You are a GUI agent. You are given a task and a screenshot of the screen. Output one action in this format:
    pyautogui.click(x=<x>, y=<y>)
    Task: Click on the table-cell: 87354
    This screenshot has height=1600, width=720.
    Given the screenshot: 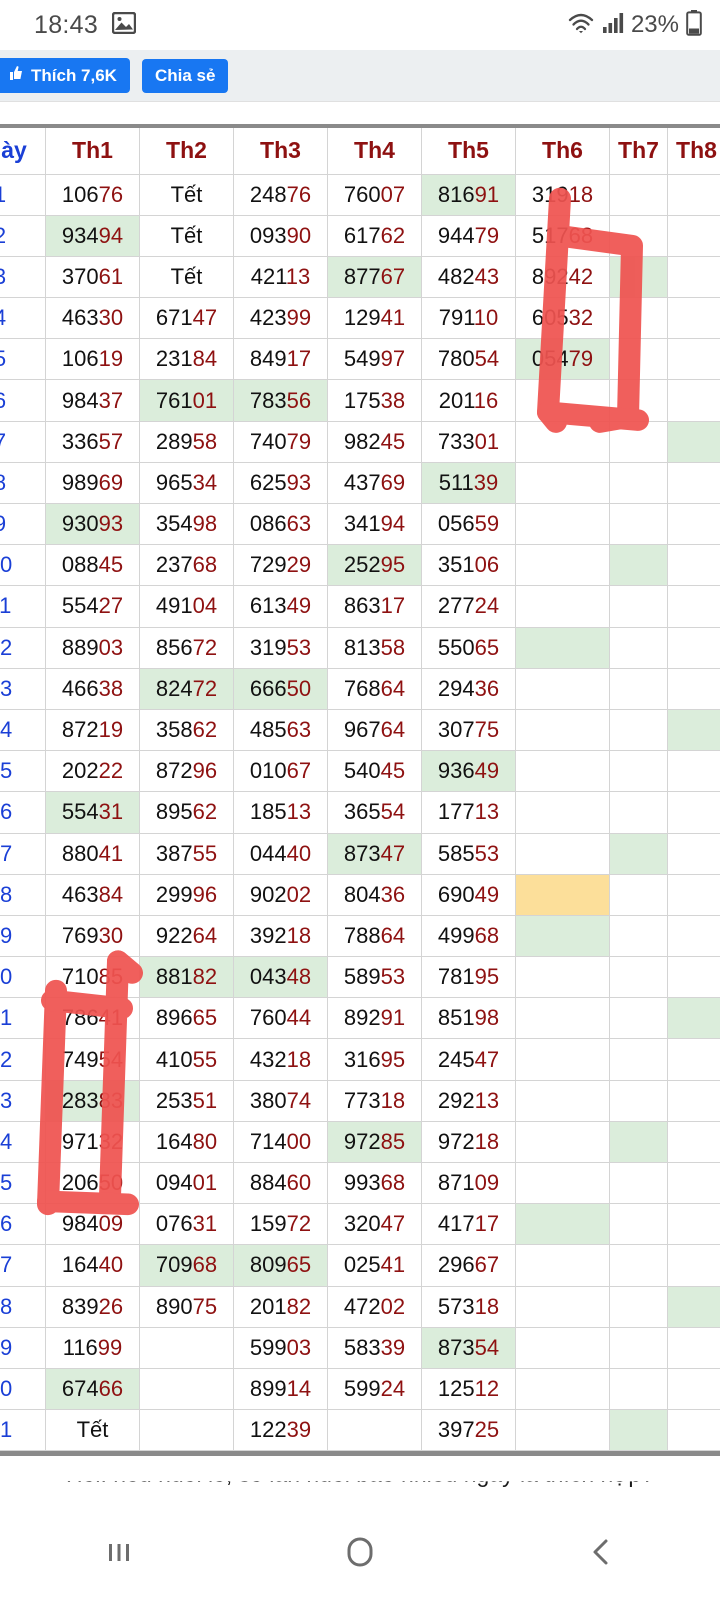 What is the action you would take?
    pyautogui.click(x=468, y=1347)
    